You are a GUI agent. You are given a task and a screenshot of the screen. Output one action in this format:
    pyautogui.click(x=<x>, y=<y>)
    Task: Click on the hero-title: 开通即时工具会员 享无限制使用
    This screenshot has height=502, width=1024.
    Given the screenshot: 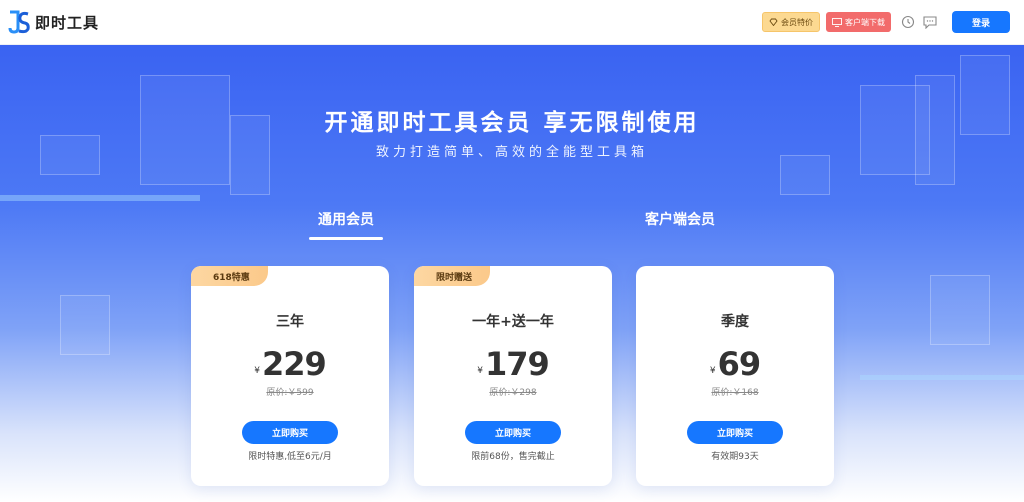 What is the action you would take?
    pyautogui.click(x=512, y=123)
    